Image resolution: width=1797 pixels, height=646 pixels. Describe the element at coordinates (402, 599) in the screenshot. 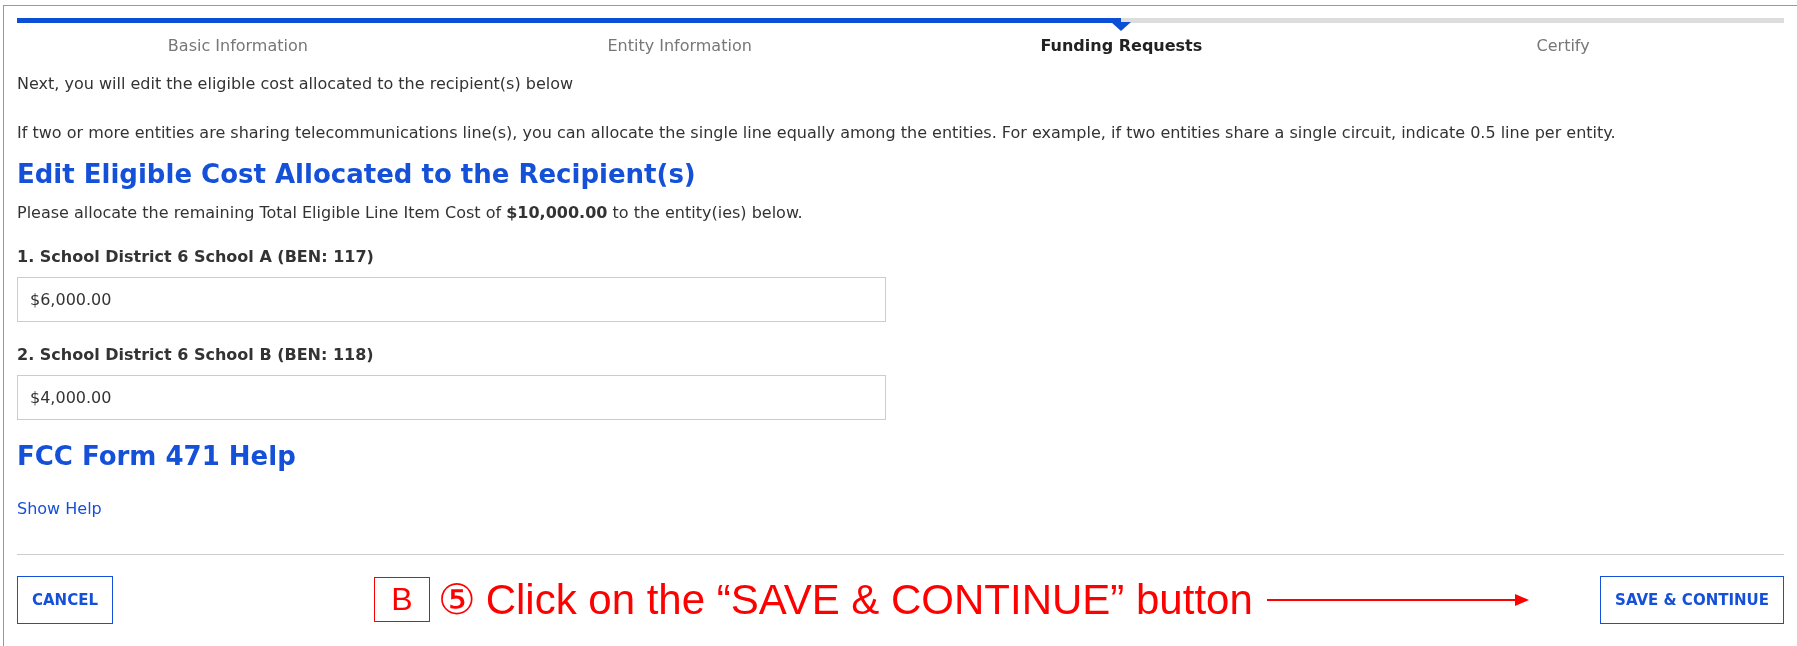

I see `annotation-tag: B` at that location.